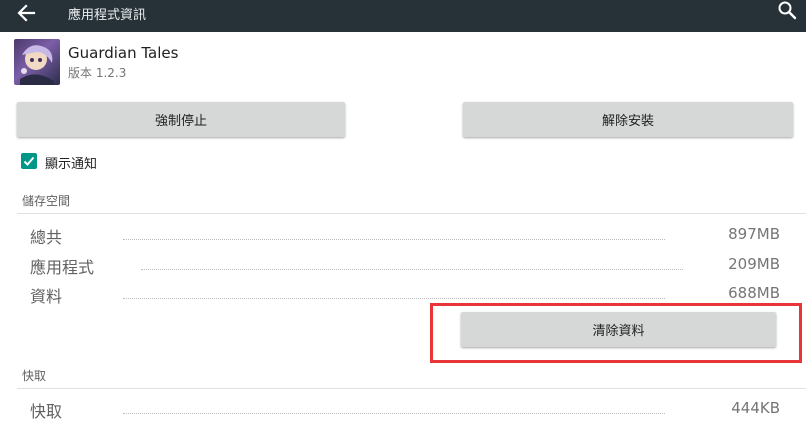  I want to click on force-stop-button: 強制停止, so click(181, 119).